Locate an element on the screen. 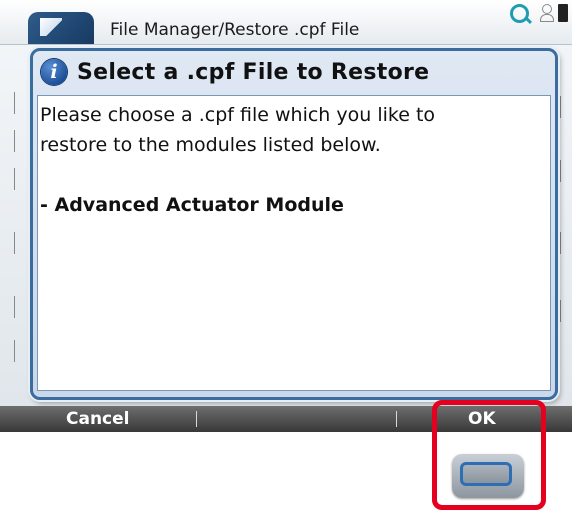 The height and width of the screenshot is (514, 572). title-bar: File Manager/Restore .cpf File is located at coordinates (286, 22).